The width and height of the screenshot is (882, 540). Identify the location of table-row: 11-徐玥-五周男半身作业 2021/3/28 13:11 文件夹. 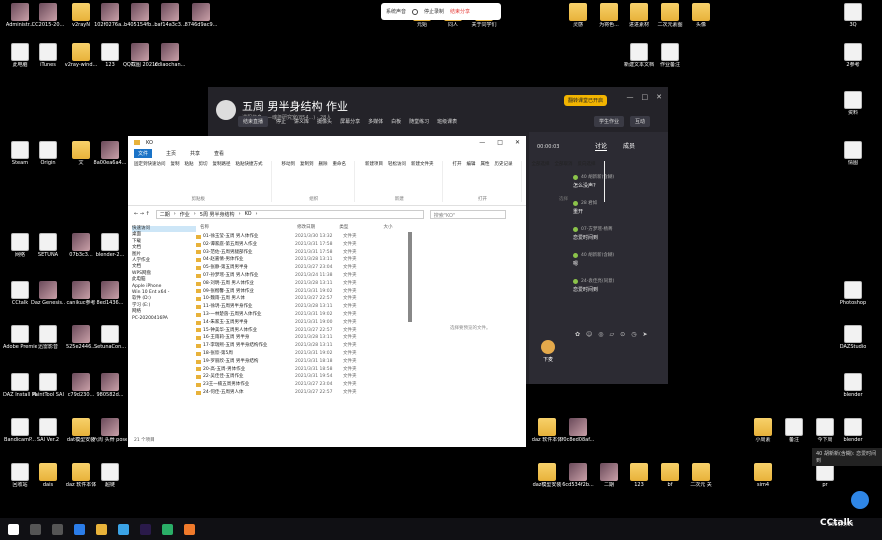
(302, 307).